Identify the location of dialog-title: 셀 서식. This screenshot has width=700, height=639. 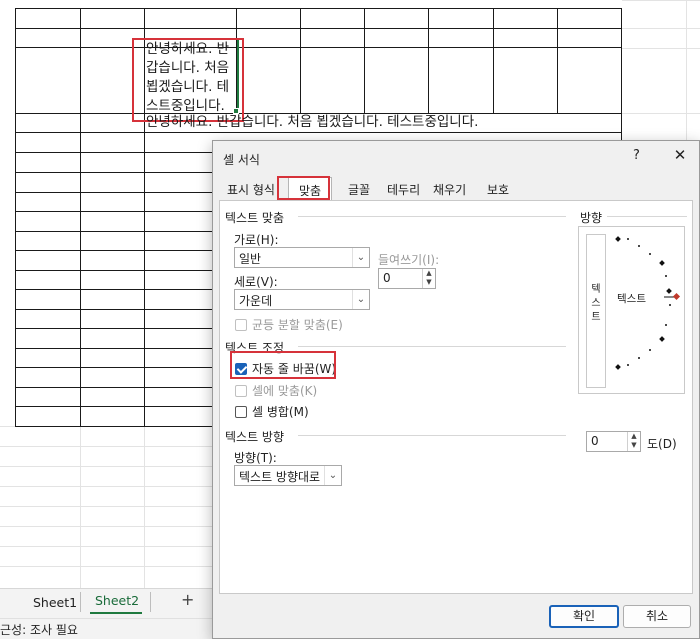
(241, 160).